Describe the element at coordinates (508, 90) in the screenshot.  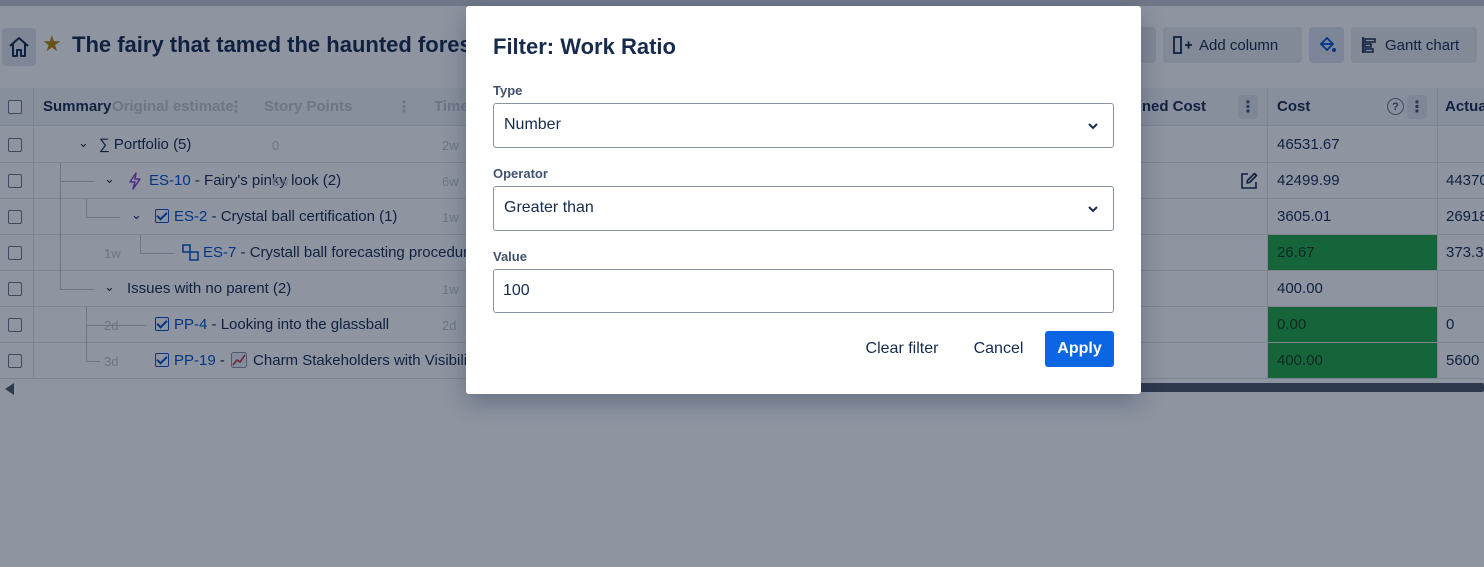
I see `type-label: Type` at that location.